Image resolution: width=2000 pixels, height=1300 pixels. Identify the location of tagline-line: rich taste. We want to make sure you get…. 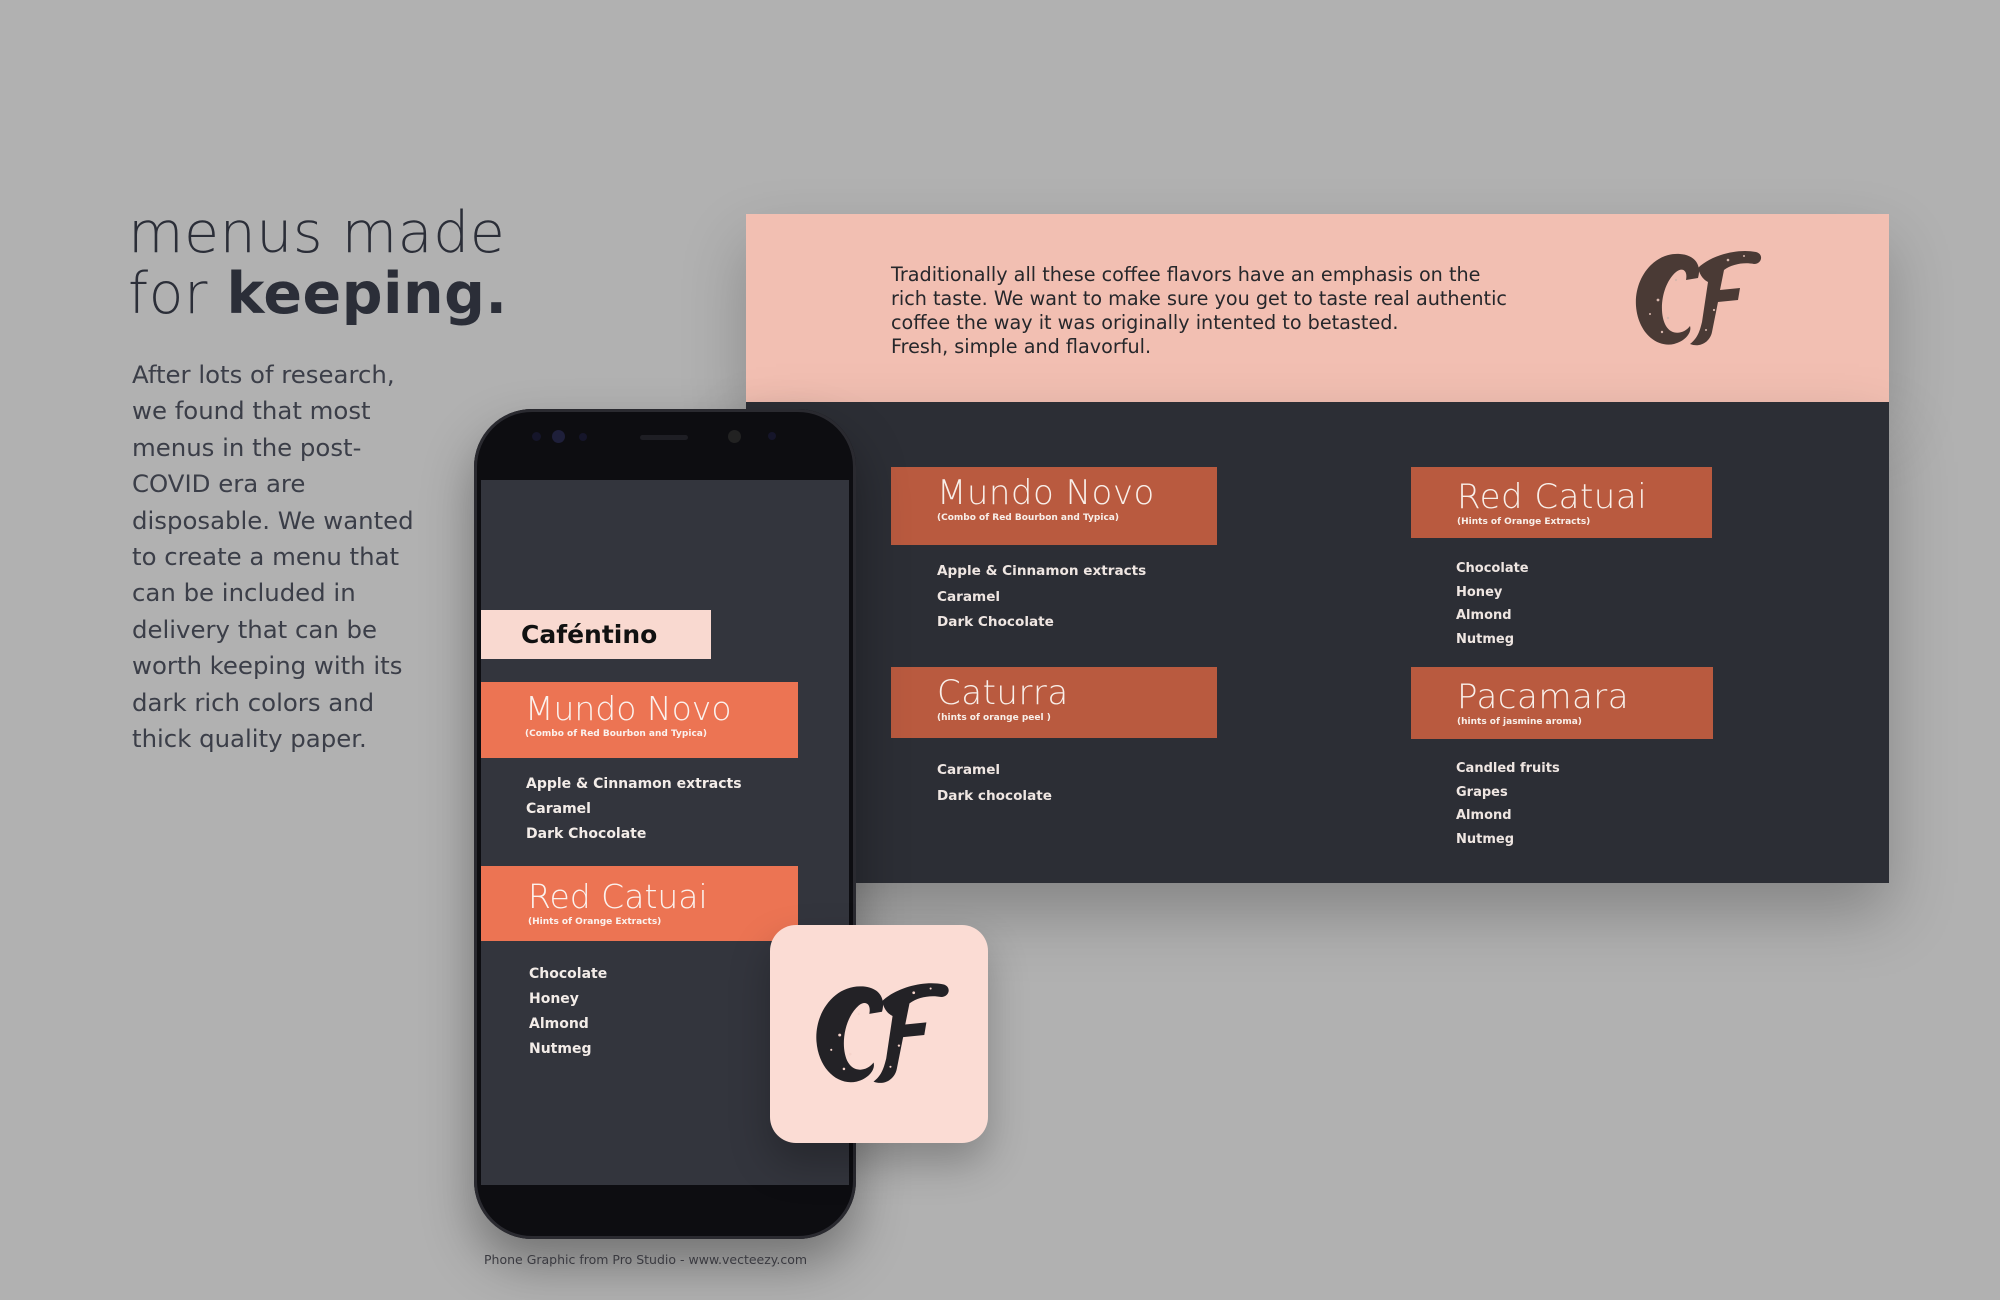
(1199, 298).